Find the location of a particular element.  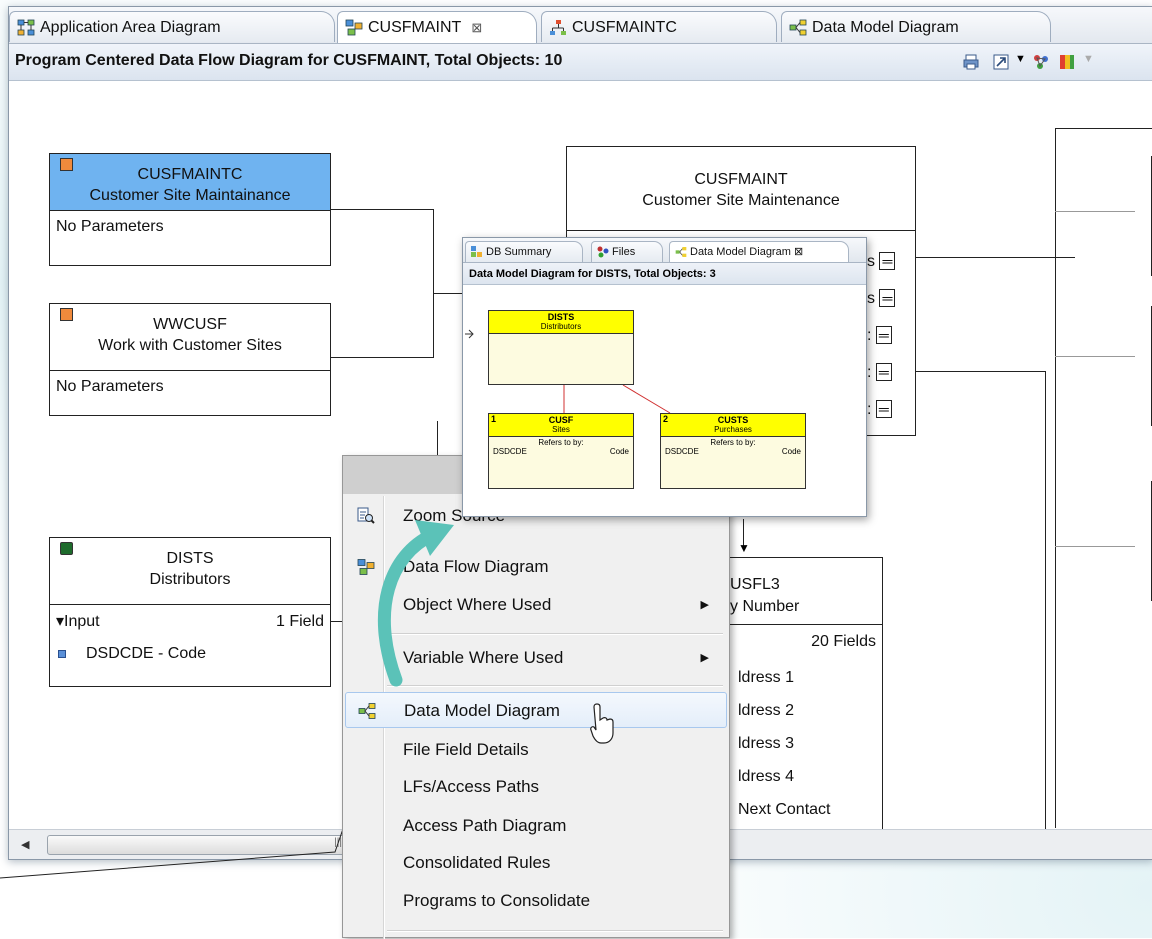

tab-data-model-diagram: Data Model Diagram is located at coordinates (916, 26).